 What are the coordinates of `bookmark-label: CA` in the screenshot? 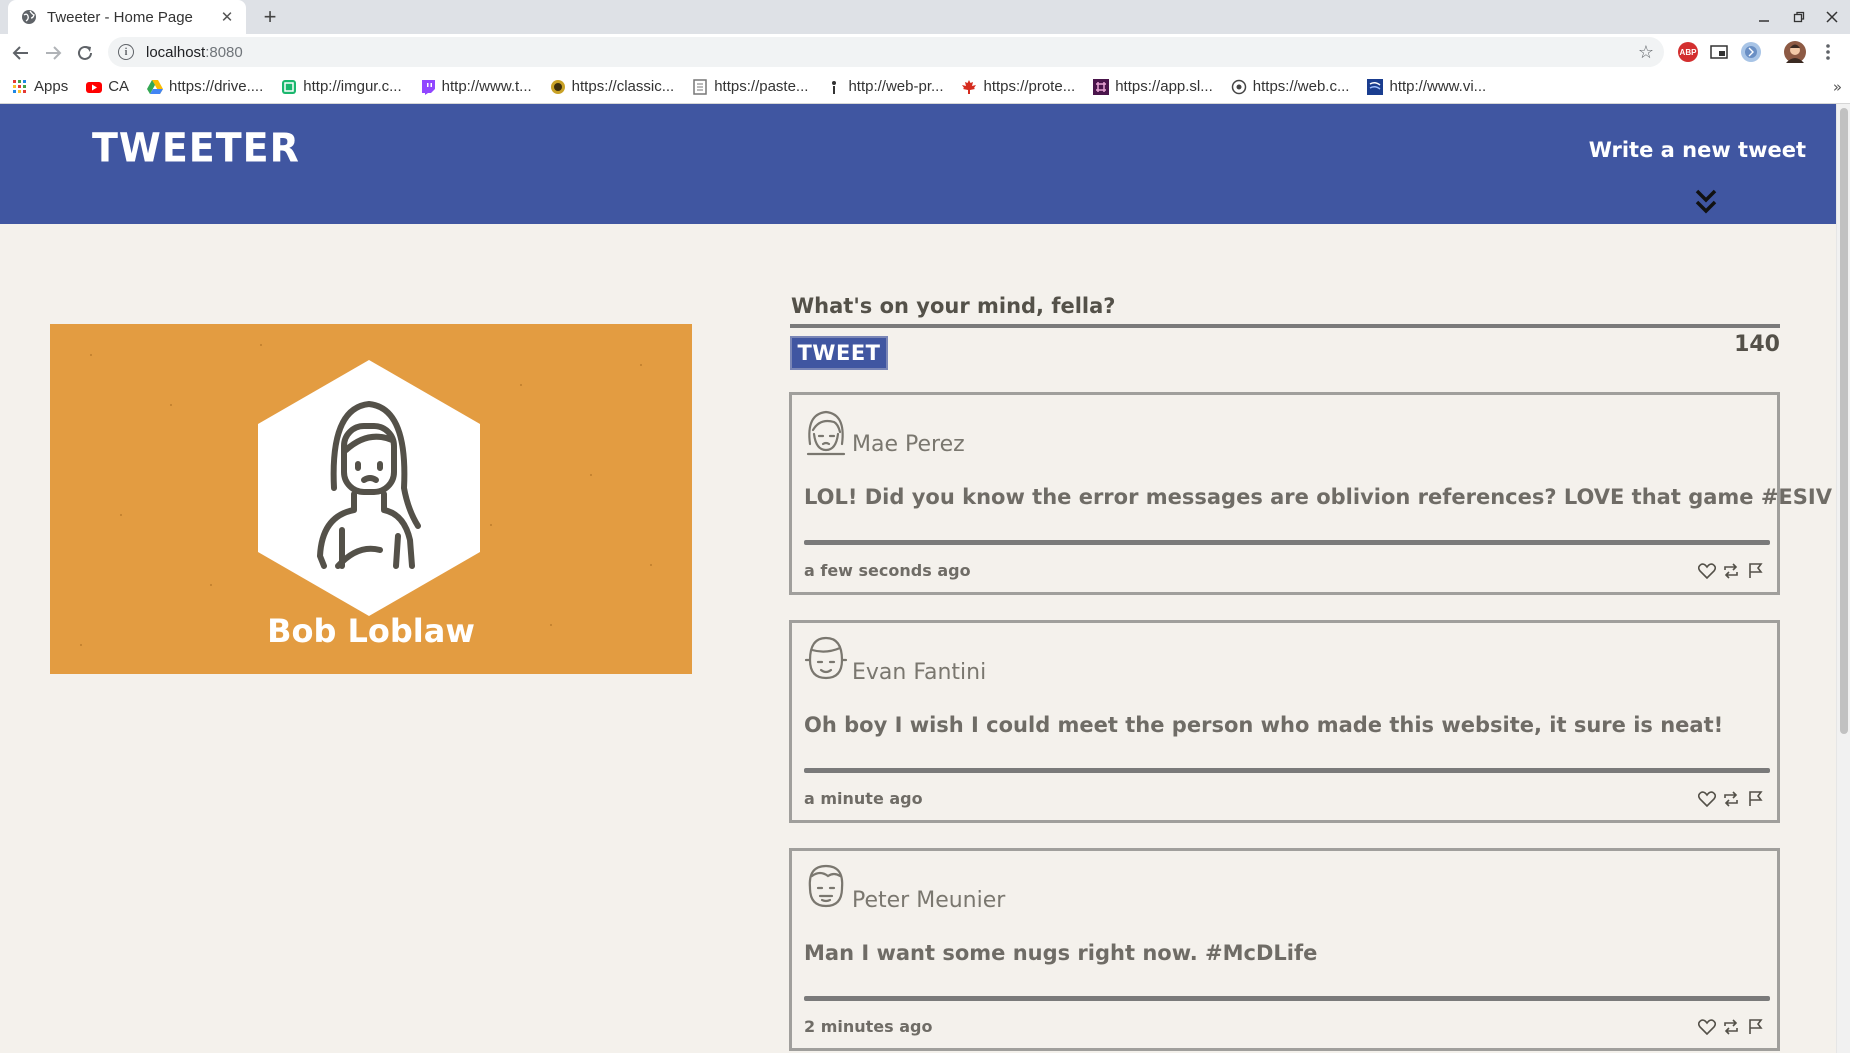 It's located at (119, 86).